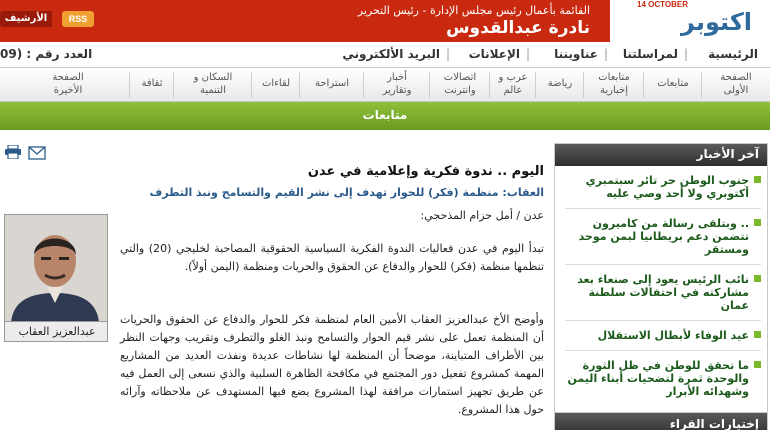 This screenshot has width=770, height=430. Describe the element at coordinates (513, 77) in the screenshot. I see `nav-label: عرب و` at that location.